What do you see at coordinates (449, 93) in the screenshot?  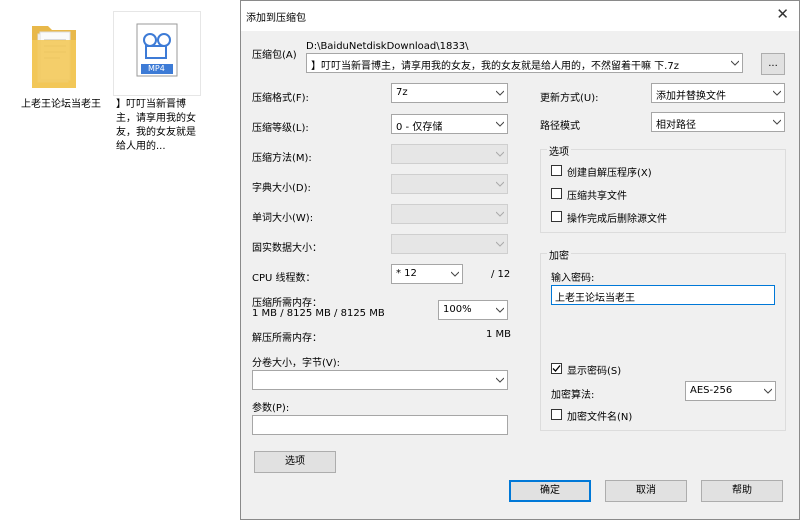 I see `format-select: 7z` at bounding box center [449, 93].